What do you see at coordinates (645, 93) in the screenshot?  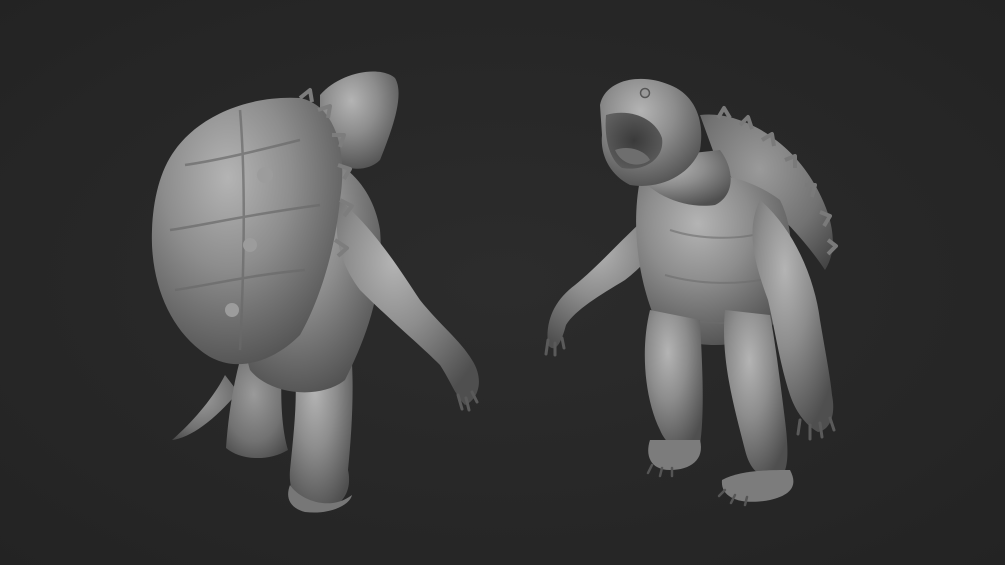 I see `eye` at bounding box center [645, 93].